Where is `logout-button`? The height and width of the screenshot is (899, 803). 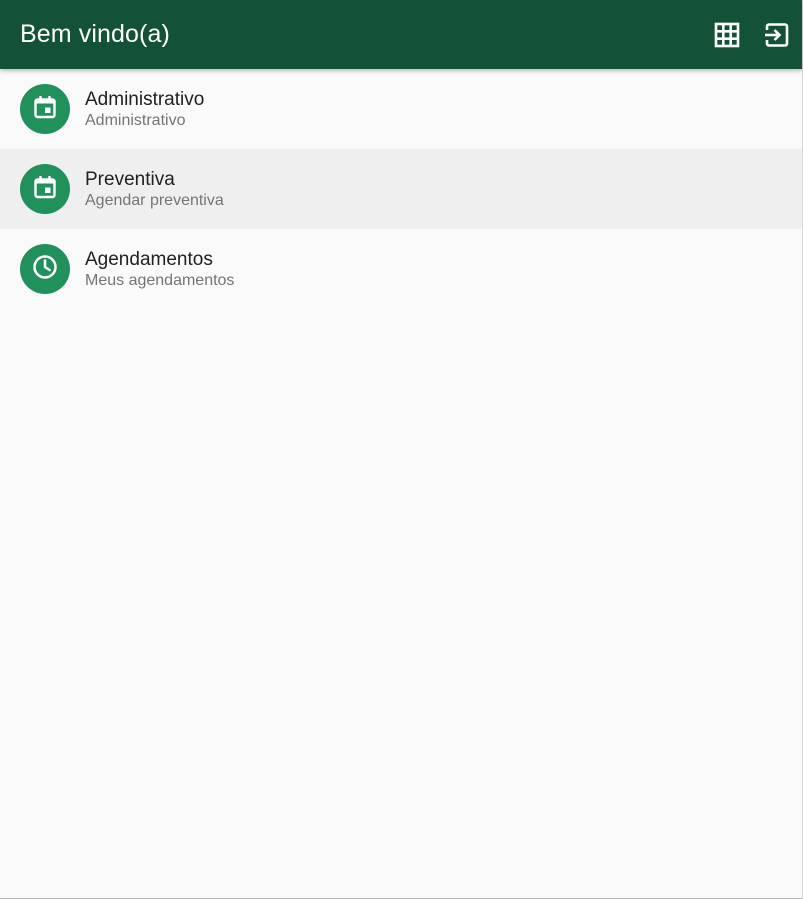 logout-button is located at coordinates (777, 34).